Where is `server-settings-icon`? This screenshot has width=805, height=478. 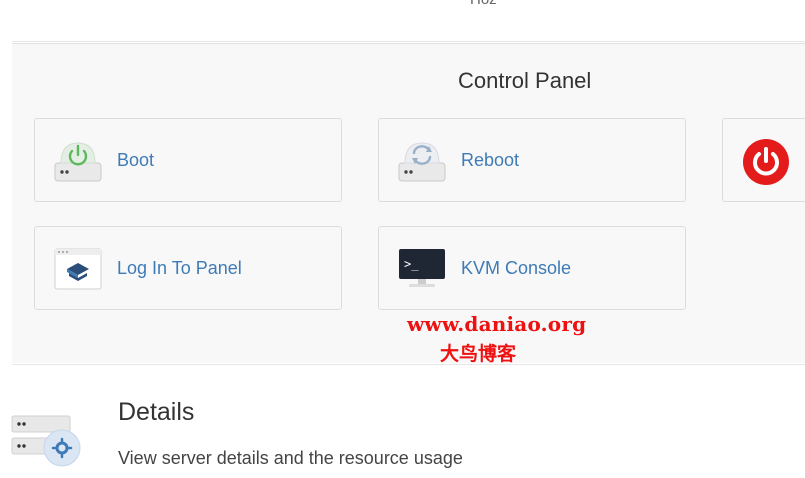
server-settings-icon is located at coordinates (47, 443).